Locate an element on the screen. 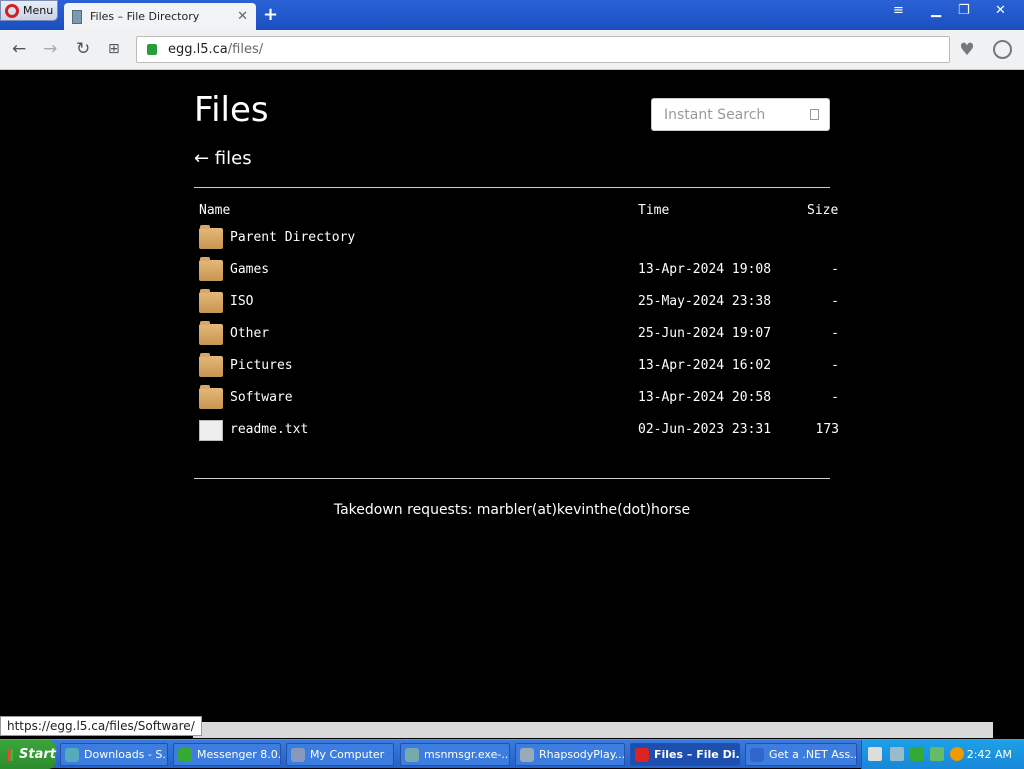 The height and width of the screenshot is (769, 1024). page-title: Files is located at coordinates (231, 110).